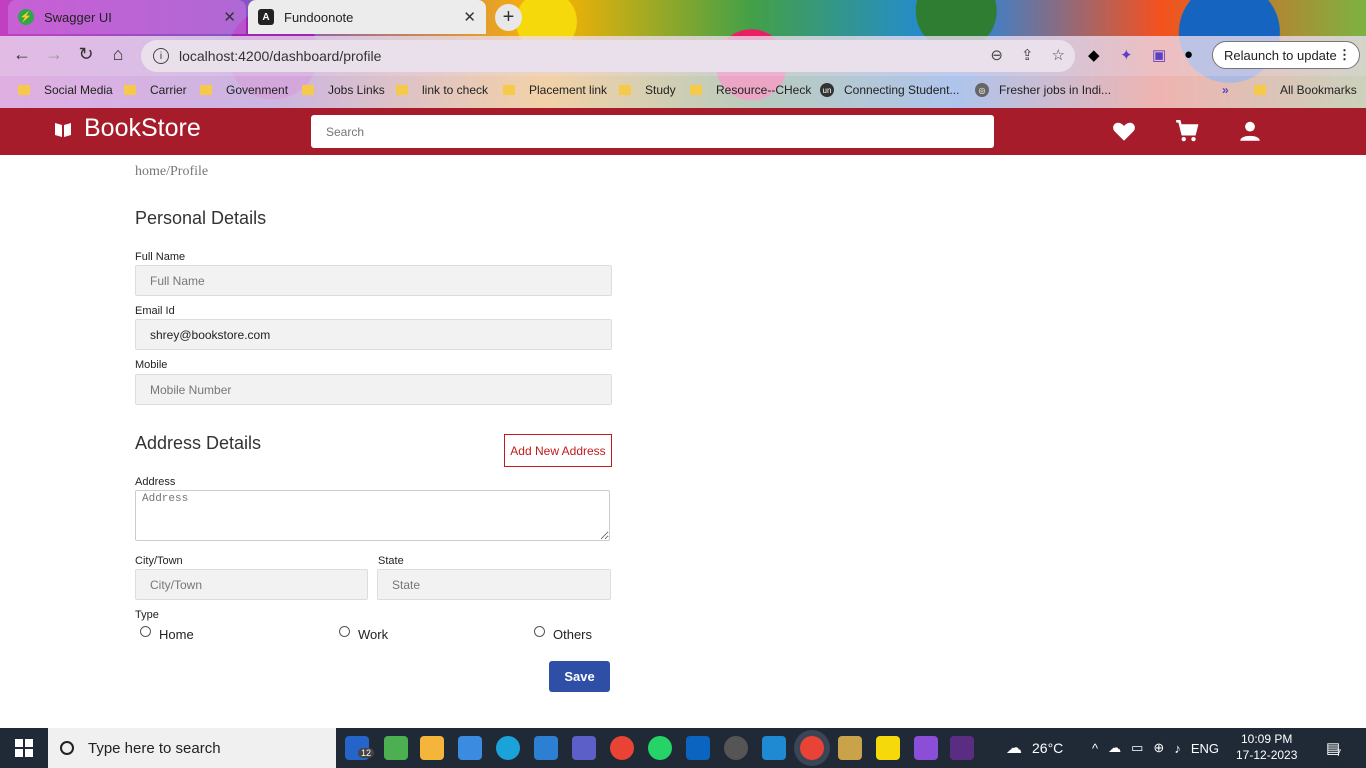 This screenshot has height=768, width=1366. What do you see at coordinates (86, 54) in the screenshot?
I see `reload-icon: ↻` at bounding box center [86, 54].